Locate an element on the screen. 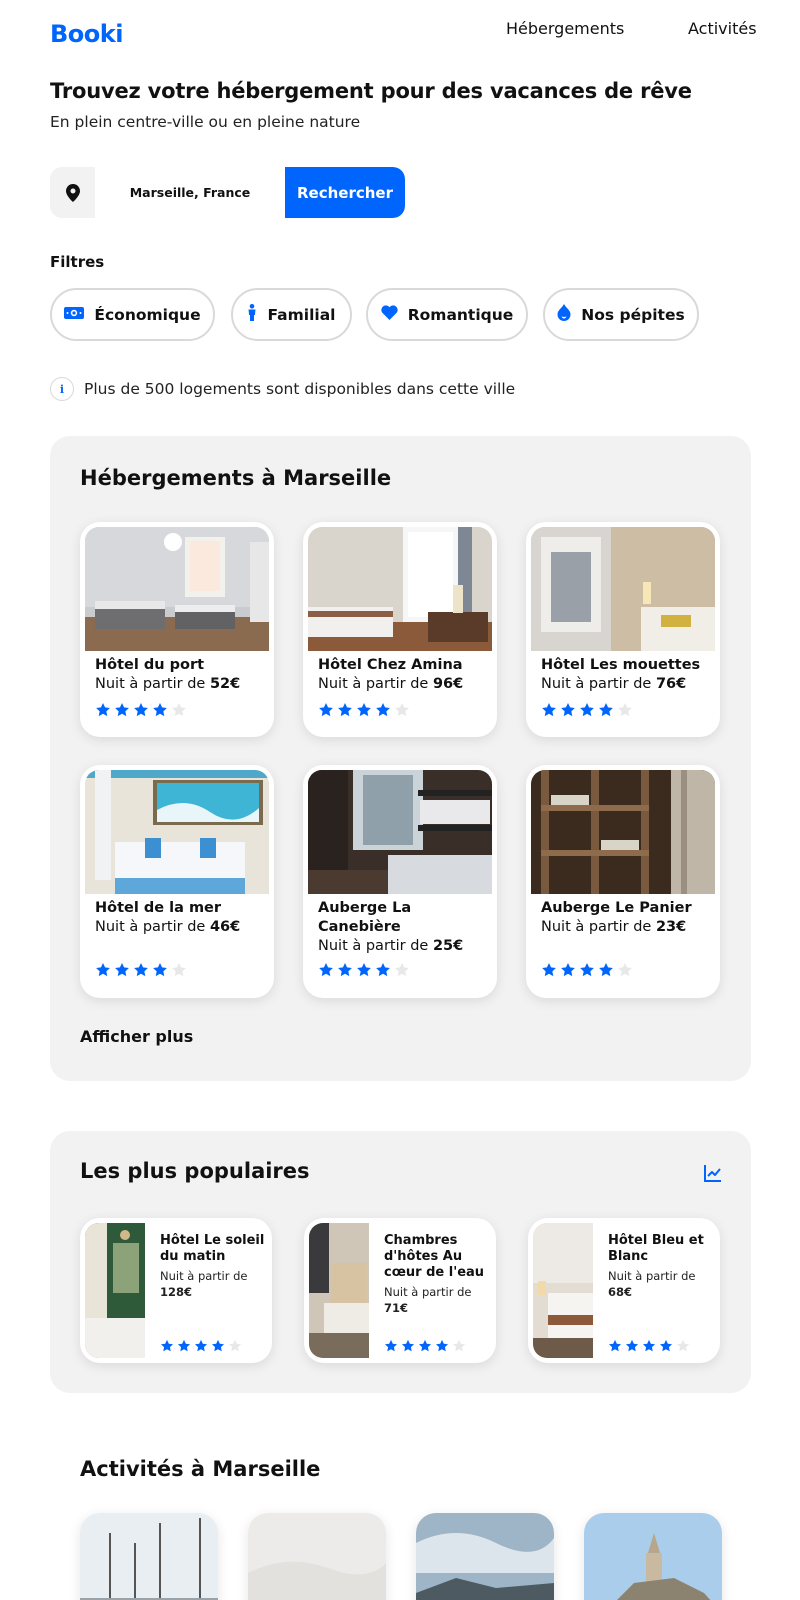  nav-link-hebergements: Hébergements is located at coordinates (565, 28).